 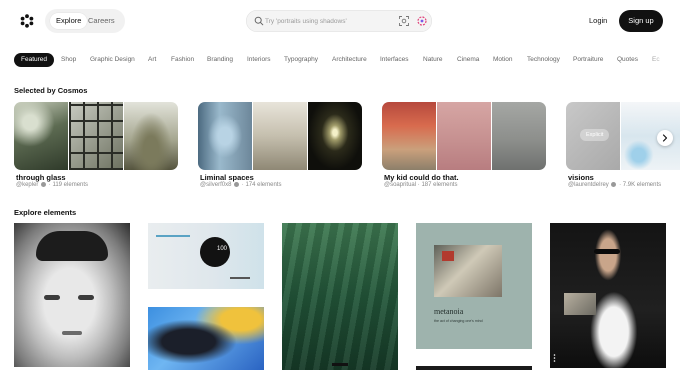 I want to click on category-nature: Nature, so click(x=433, y=60).